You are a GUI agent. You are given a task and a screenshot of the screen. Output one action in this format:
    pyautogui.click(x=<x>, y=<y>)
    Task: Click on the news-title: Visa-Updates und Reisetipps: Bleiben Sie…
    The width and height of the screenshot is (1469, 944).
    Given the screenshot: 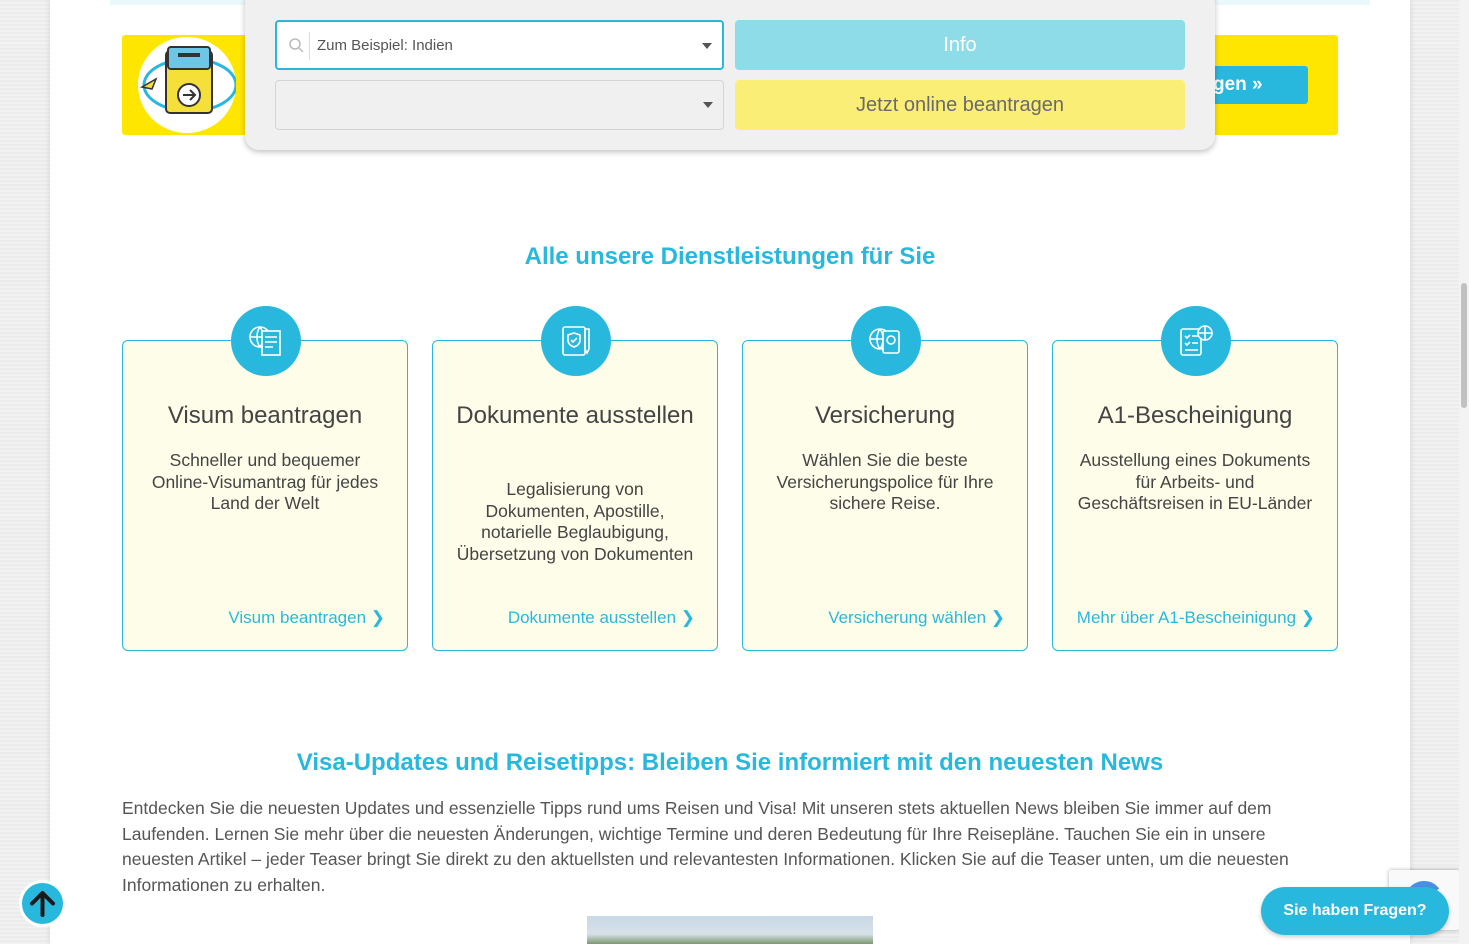 What is the action you would take?
    pyautogui.click(x=730, y=762)
    